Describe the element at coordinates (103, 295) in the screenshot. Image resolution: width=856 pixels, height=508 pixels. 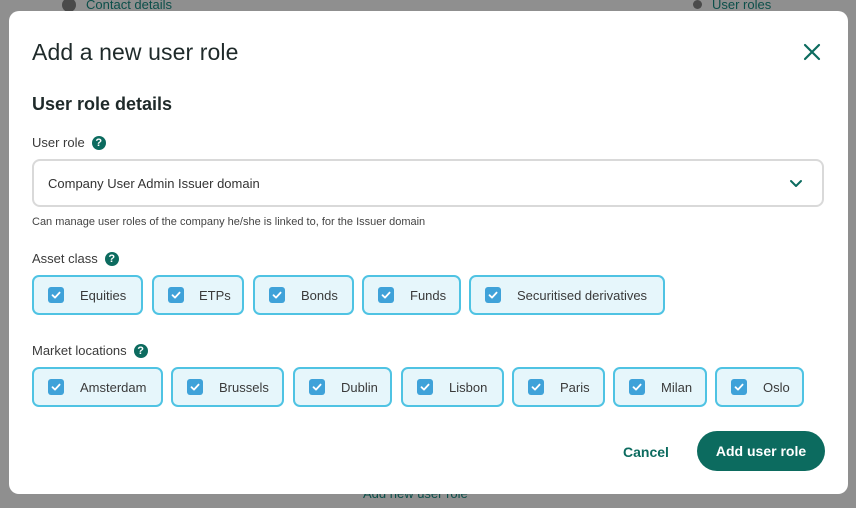
I see `chip-label: Equities` at that location.